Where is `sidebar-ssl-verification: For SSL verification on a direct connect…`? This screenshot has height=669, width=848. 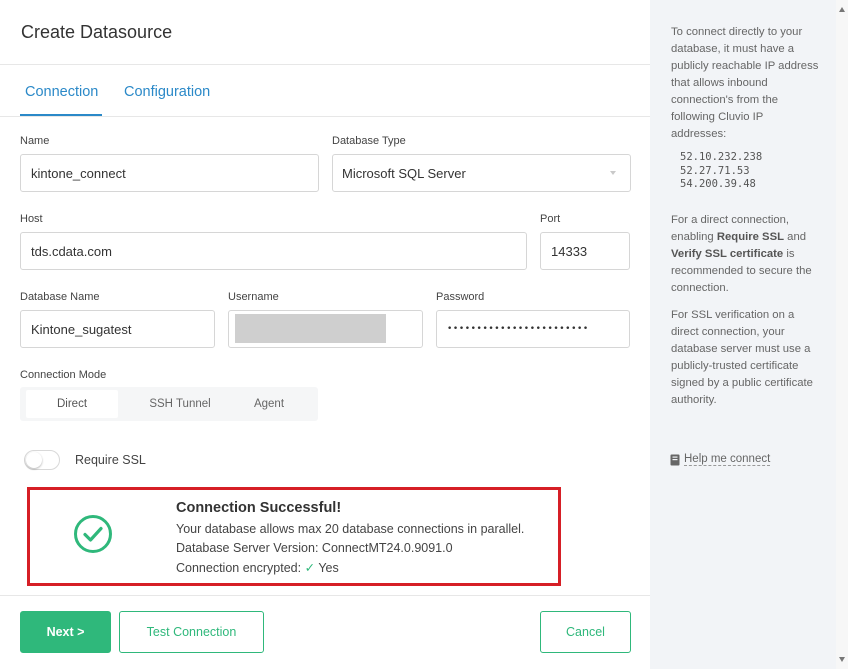 sidebar-ssl-verification: For SSL verification on a direct connect… is located at coordinates (742, 357).